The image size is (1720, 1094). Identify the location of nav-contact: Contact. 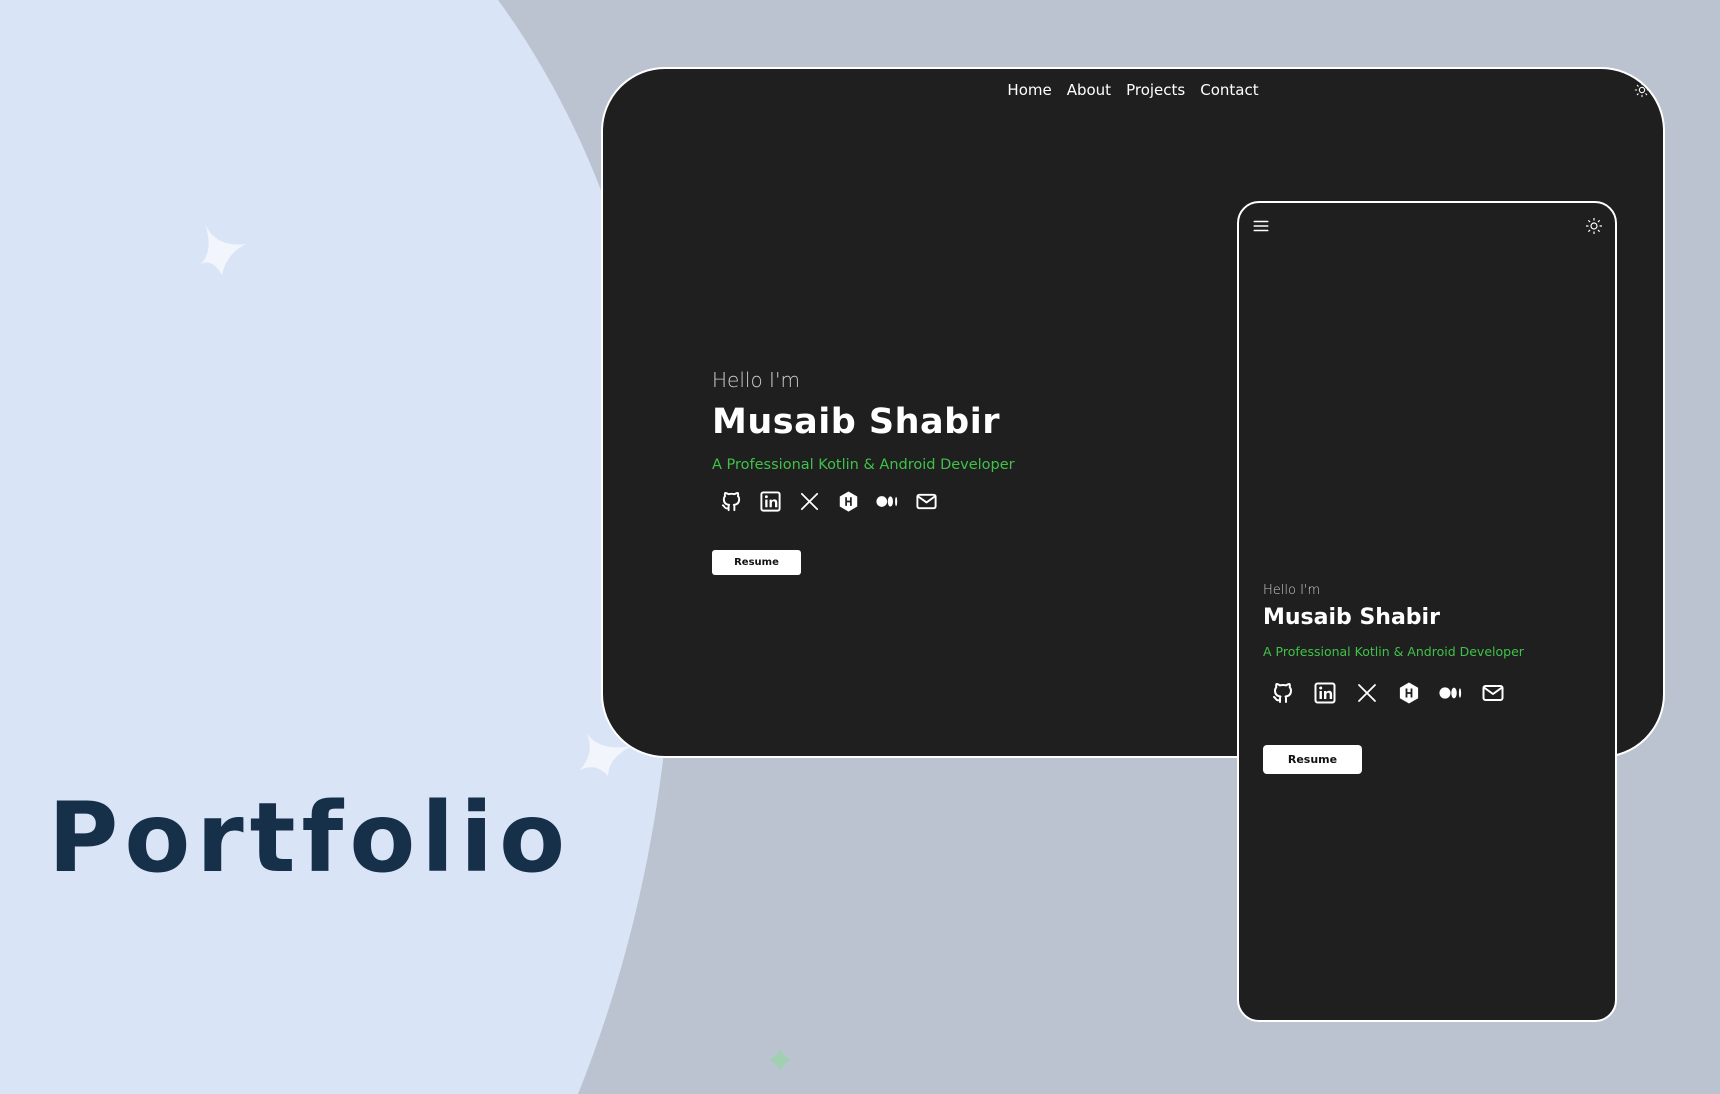
(1229, 90).